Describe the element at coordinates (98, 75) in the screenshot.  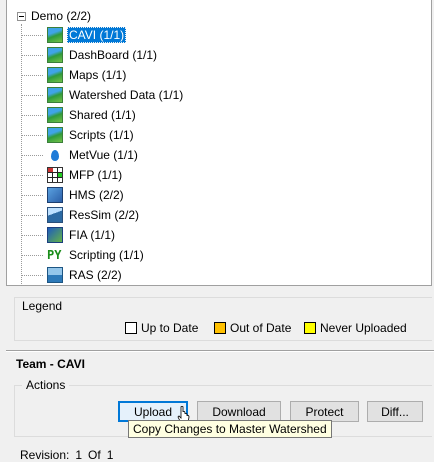
I see `tree-item-label: Maps (1/1)` at that location.